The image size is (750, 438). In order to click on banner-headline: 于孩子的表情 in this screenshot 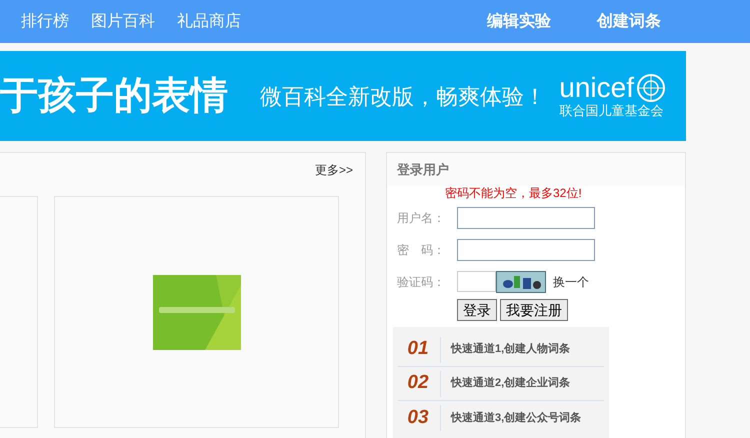, I will do `click(114, 96)`.